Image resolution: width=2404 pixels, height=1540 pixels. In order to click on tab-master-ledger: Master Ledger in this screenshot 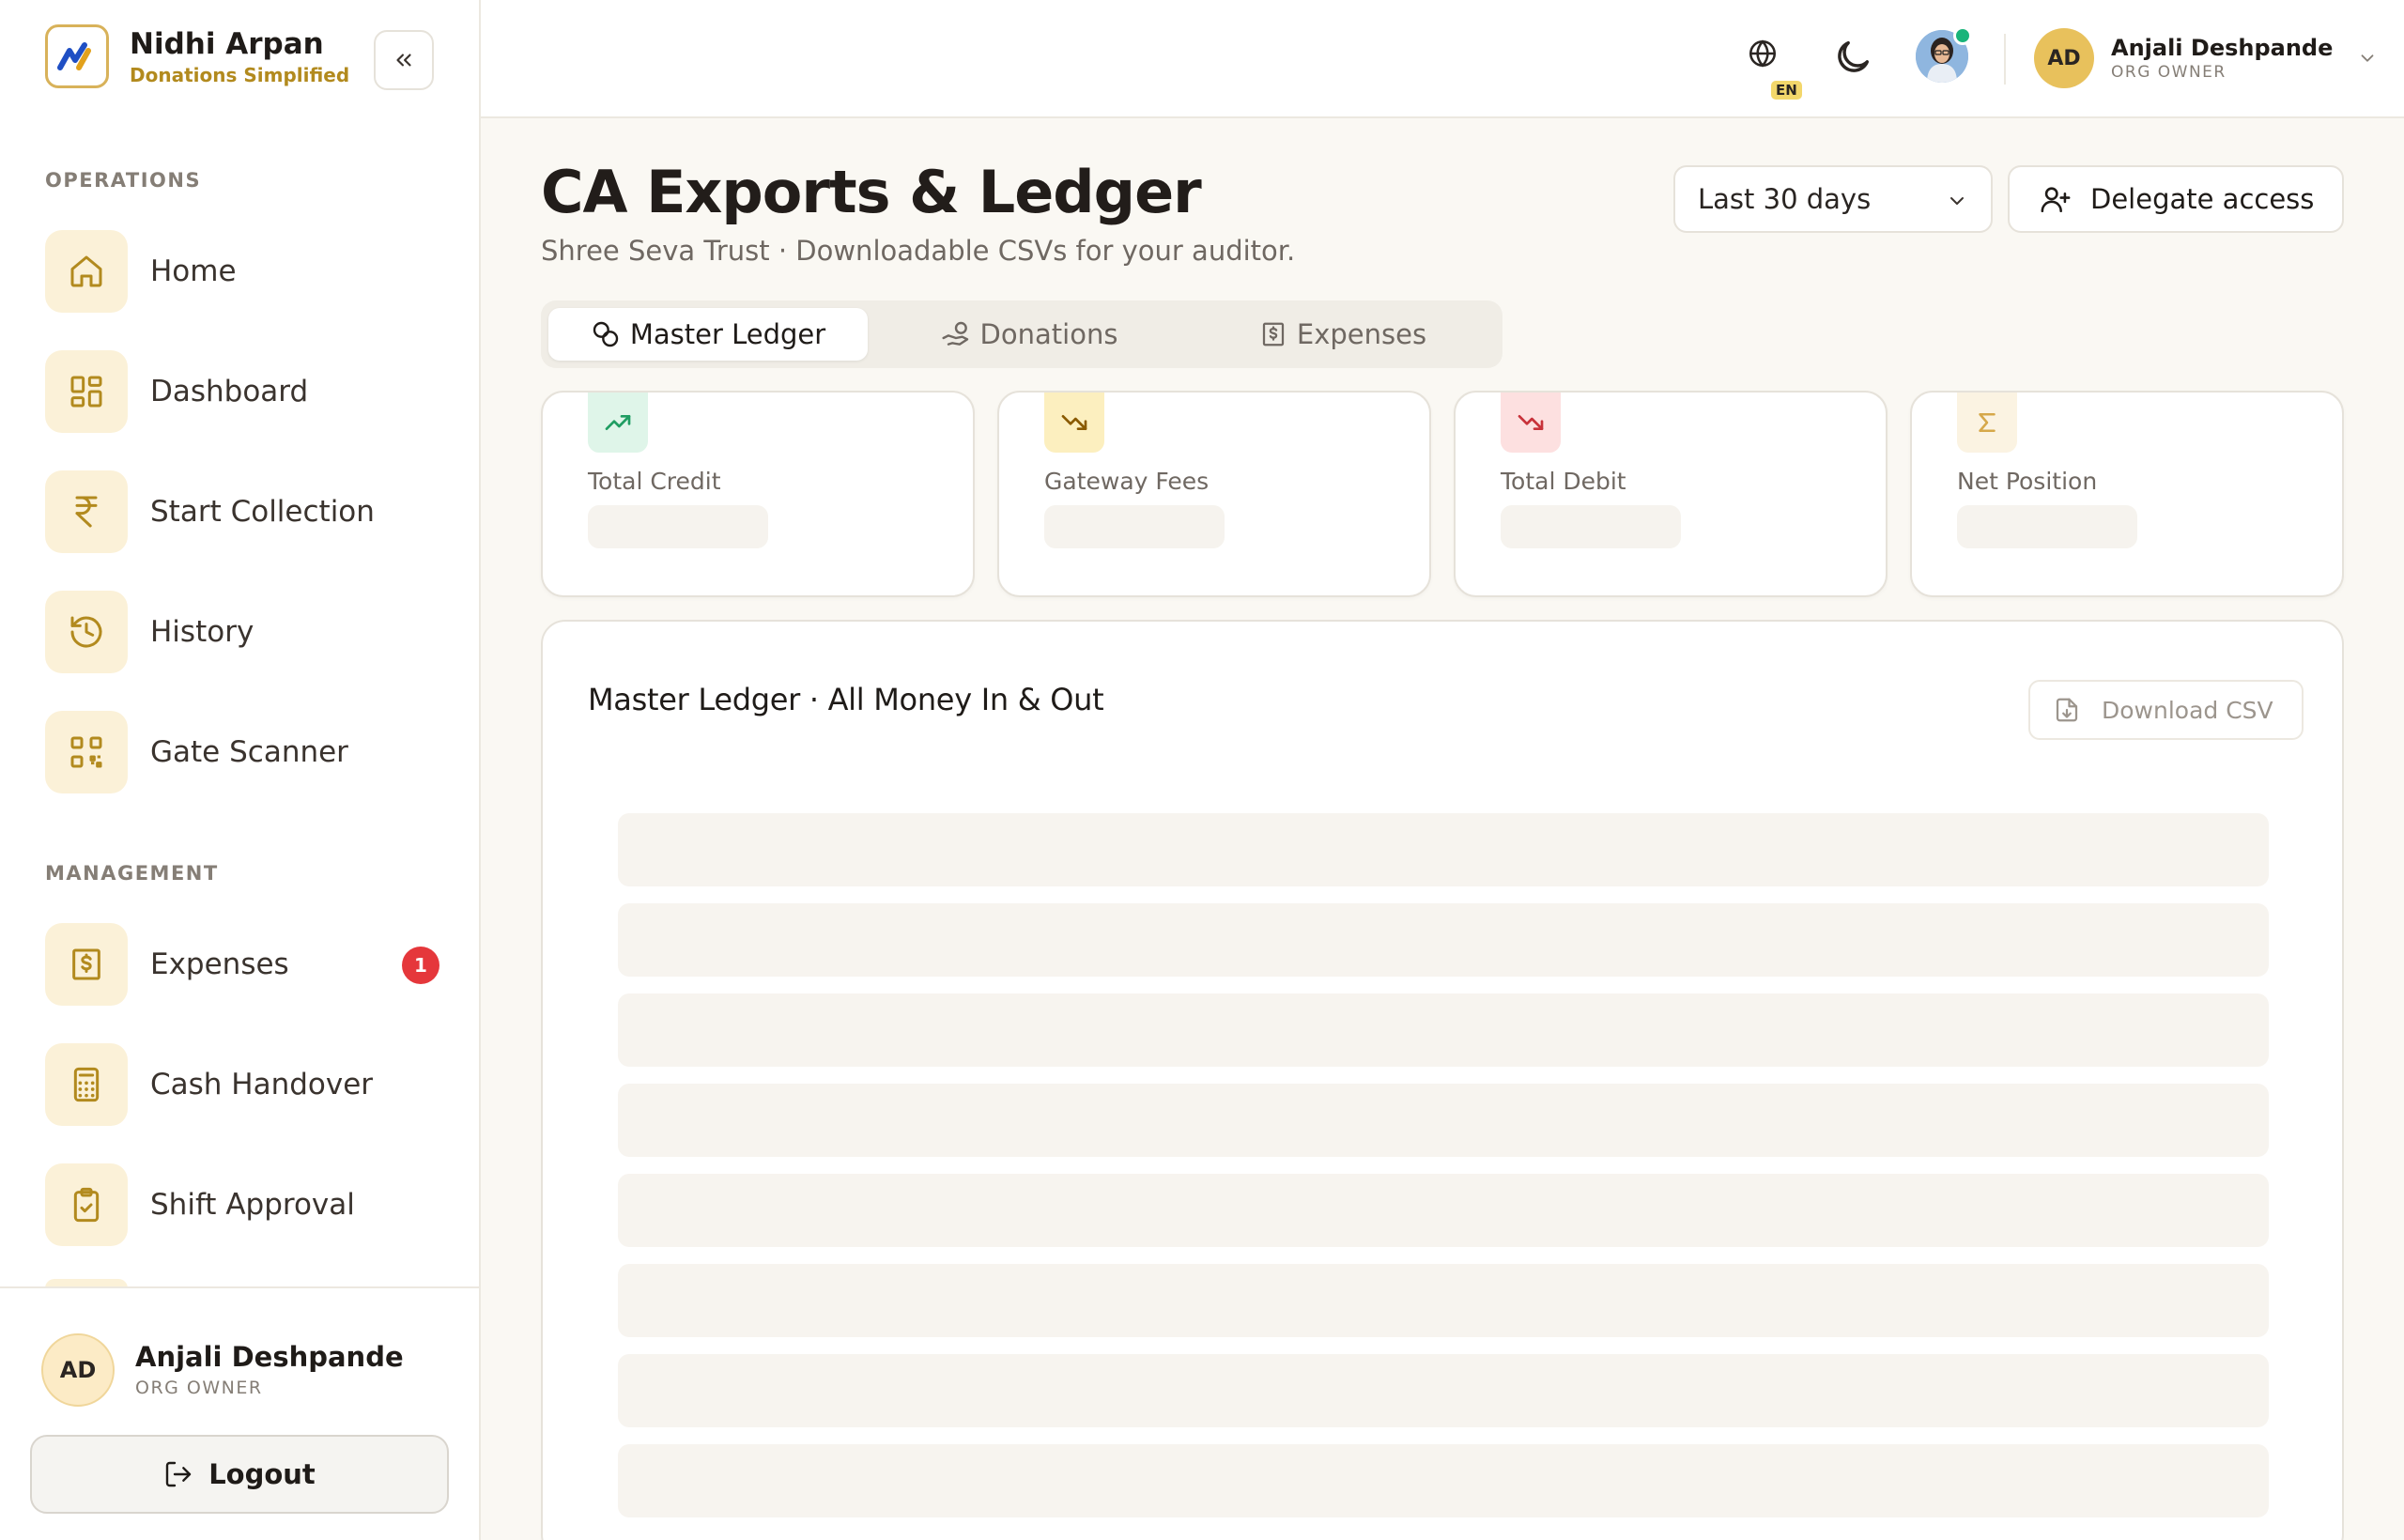, I will do `click(708, 334)`.